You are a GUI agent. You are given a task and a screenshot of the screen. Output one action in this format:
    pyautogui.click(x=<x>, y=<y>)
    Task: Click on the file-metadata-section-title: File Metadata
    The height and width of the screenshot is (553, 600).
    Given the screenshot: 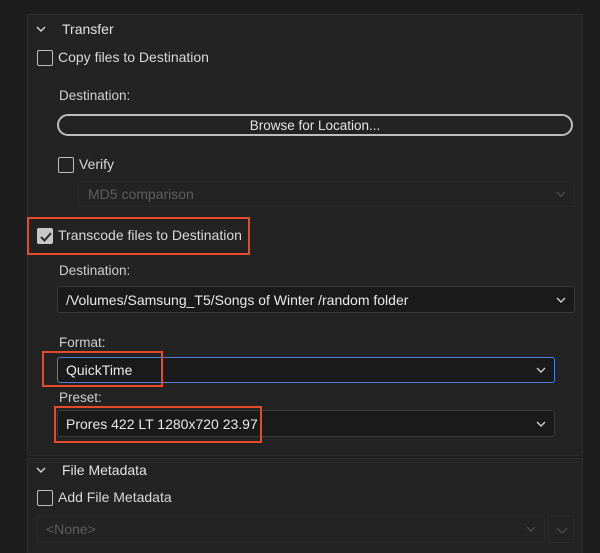 What is the action you would take?
    pyautogui.click(x=104, y=470)
    